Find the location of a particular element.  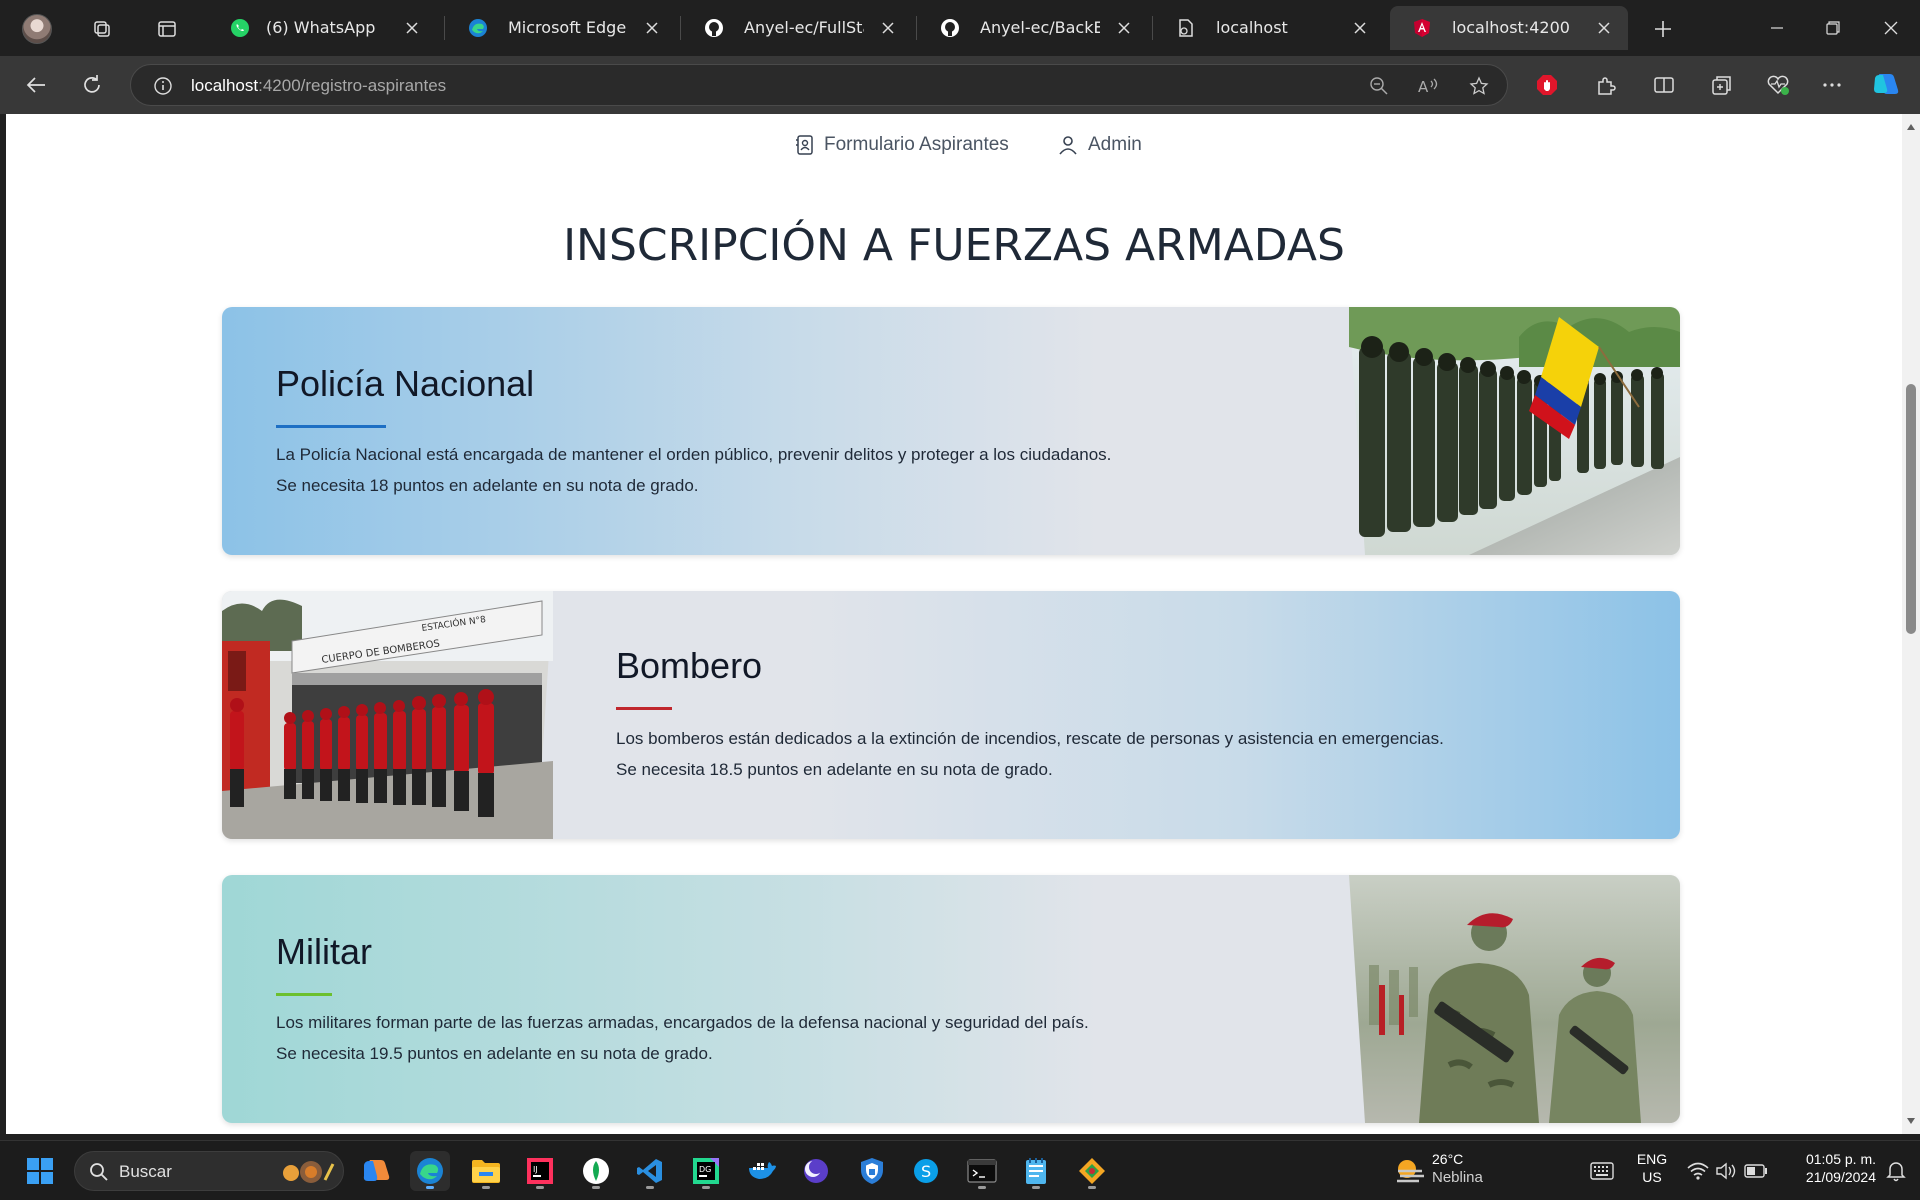

angular-icon is located at coordinates (1422, 28).